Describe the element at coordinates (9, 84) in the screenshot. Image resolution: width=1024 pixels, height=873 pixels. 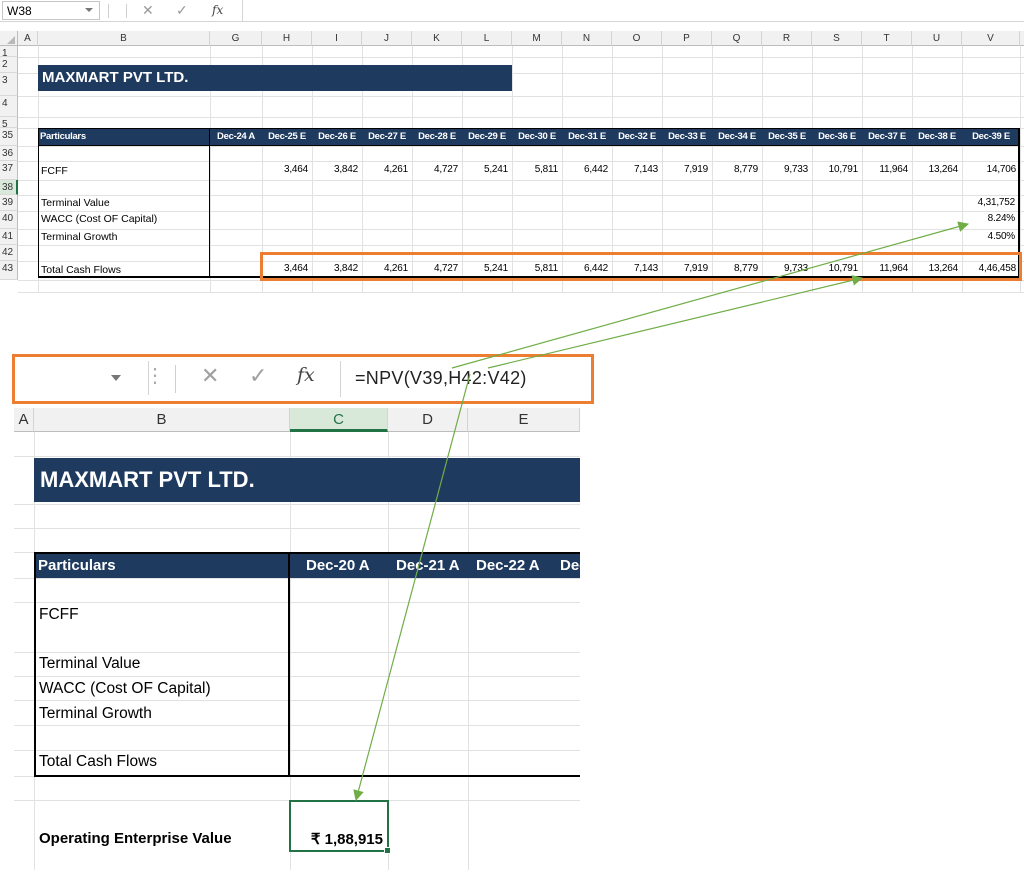
I see `row-header-3: 3` at that location.